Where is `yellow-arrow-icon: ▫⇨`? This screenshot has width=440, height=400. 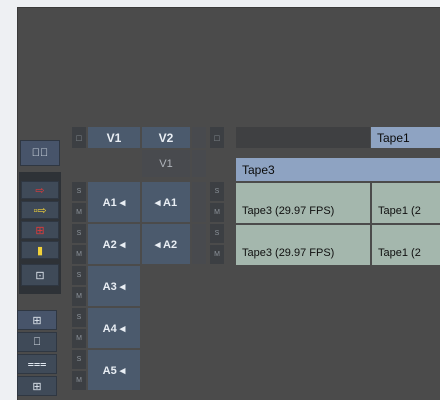 yellow-arrow-icon: ▫⇨ is located at coordinates (40, 210).